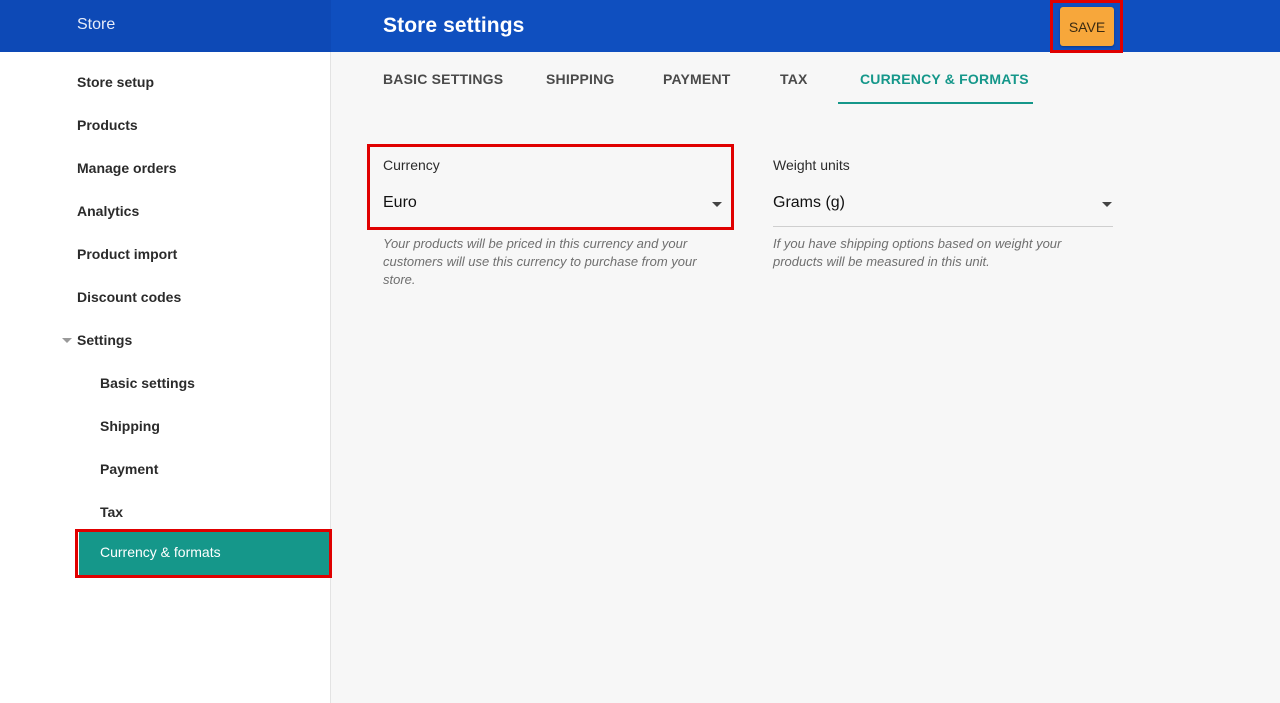  Describe the element at coordinates (580, 79) in the screenshot. I see `tab-shipping: SHIPPING` at that location.